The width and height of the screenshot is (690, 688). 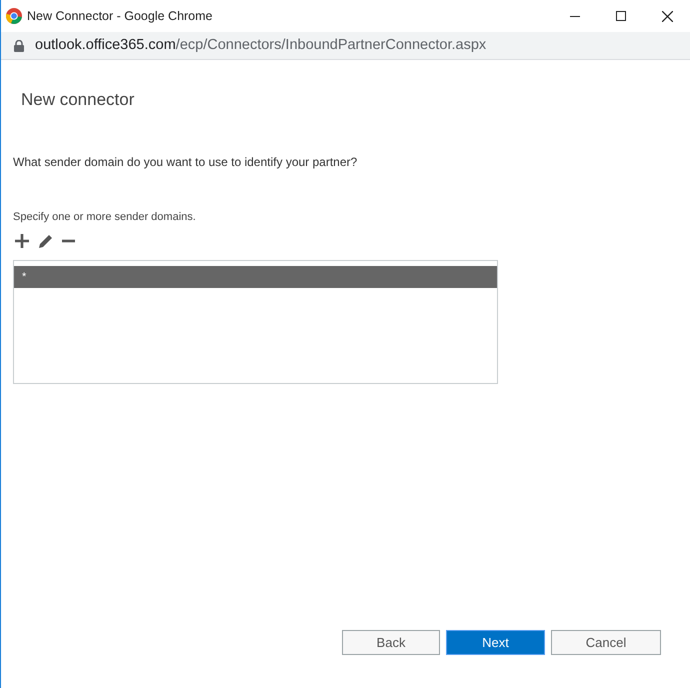 I want to click on dialog-heading: New connector, so click(x=78, y=100).